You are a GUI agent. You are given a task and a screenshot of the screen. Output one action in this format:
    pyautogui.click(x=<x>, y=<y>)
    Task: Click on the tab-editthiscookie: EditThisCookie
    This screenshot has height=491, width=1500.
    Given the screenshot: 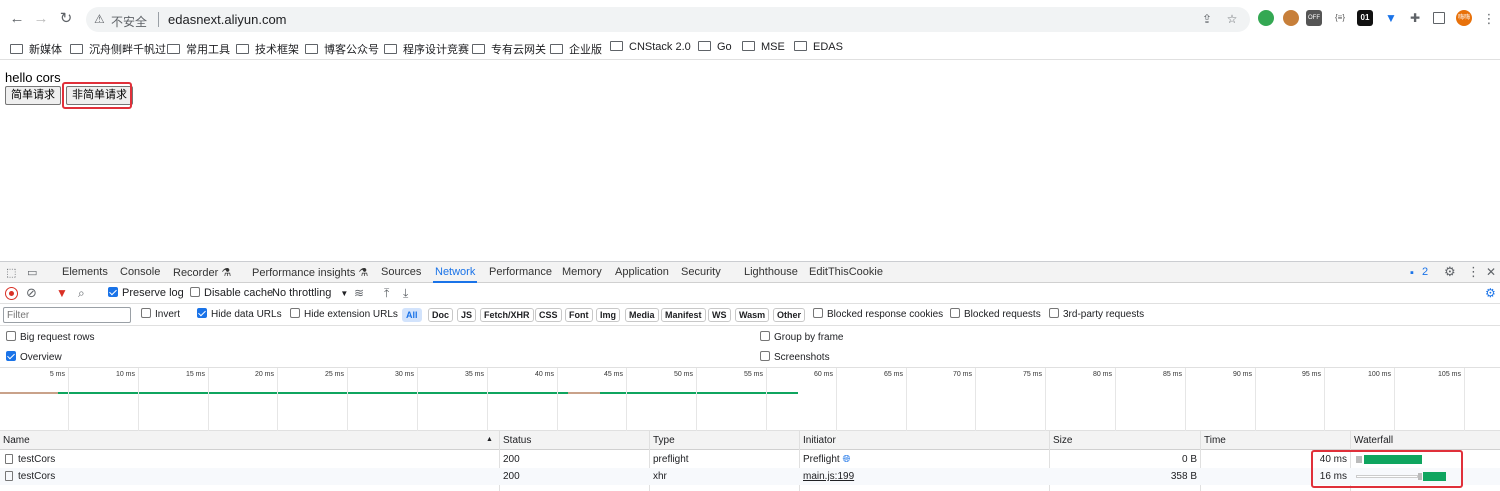 What is the action you would take?
    pyautogui.click(x=846, y=272)
    